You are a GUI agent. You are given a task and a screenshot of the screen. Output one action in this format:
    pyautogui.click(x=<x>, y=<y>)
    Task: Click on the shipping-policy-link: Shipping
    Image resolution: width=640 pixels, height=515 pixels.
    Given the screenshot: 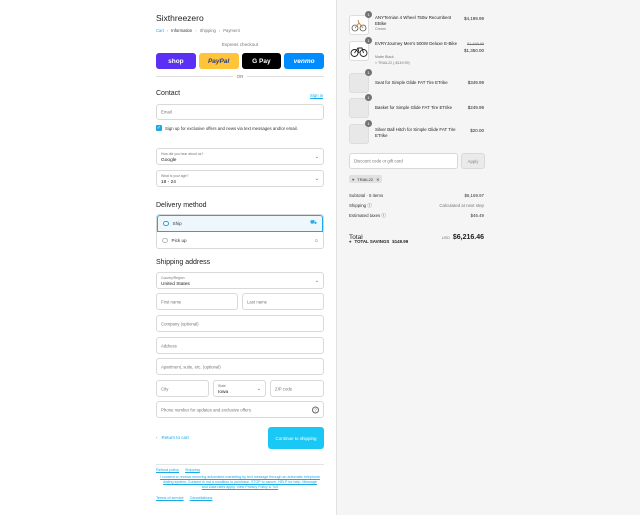 What is the action you would take?
    pyautogui.click(x=192, y=470)
    